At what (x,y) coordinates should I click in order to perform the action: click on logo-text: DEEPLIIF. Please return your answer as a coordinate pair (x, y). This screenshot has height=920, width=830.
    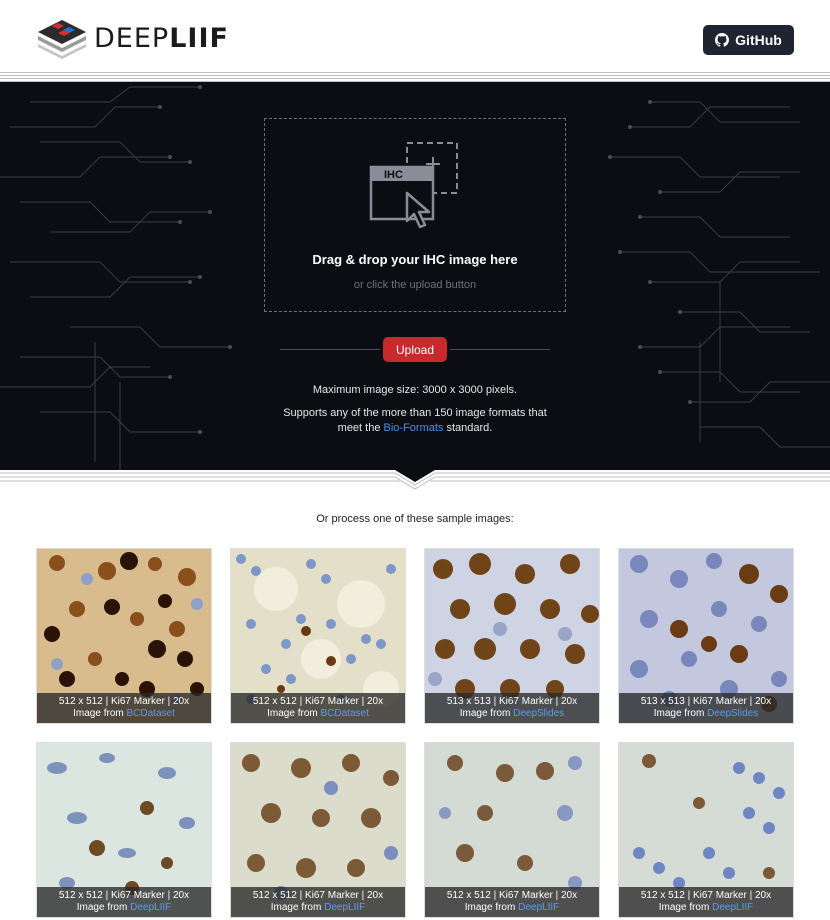
    Looking at the image, I should click on (161, 38).